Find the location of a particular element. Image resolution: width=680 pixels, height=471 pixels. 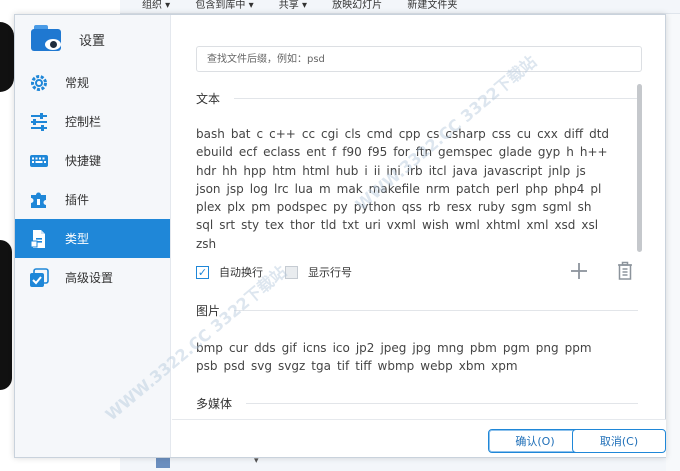

extension-tag: c is located at coordinates (260, 134).